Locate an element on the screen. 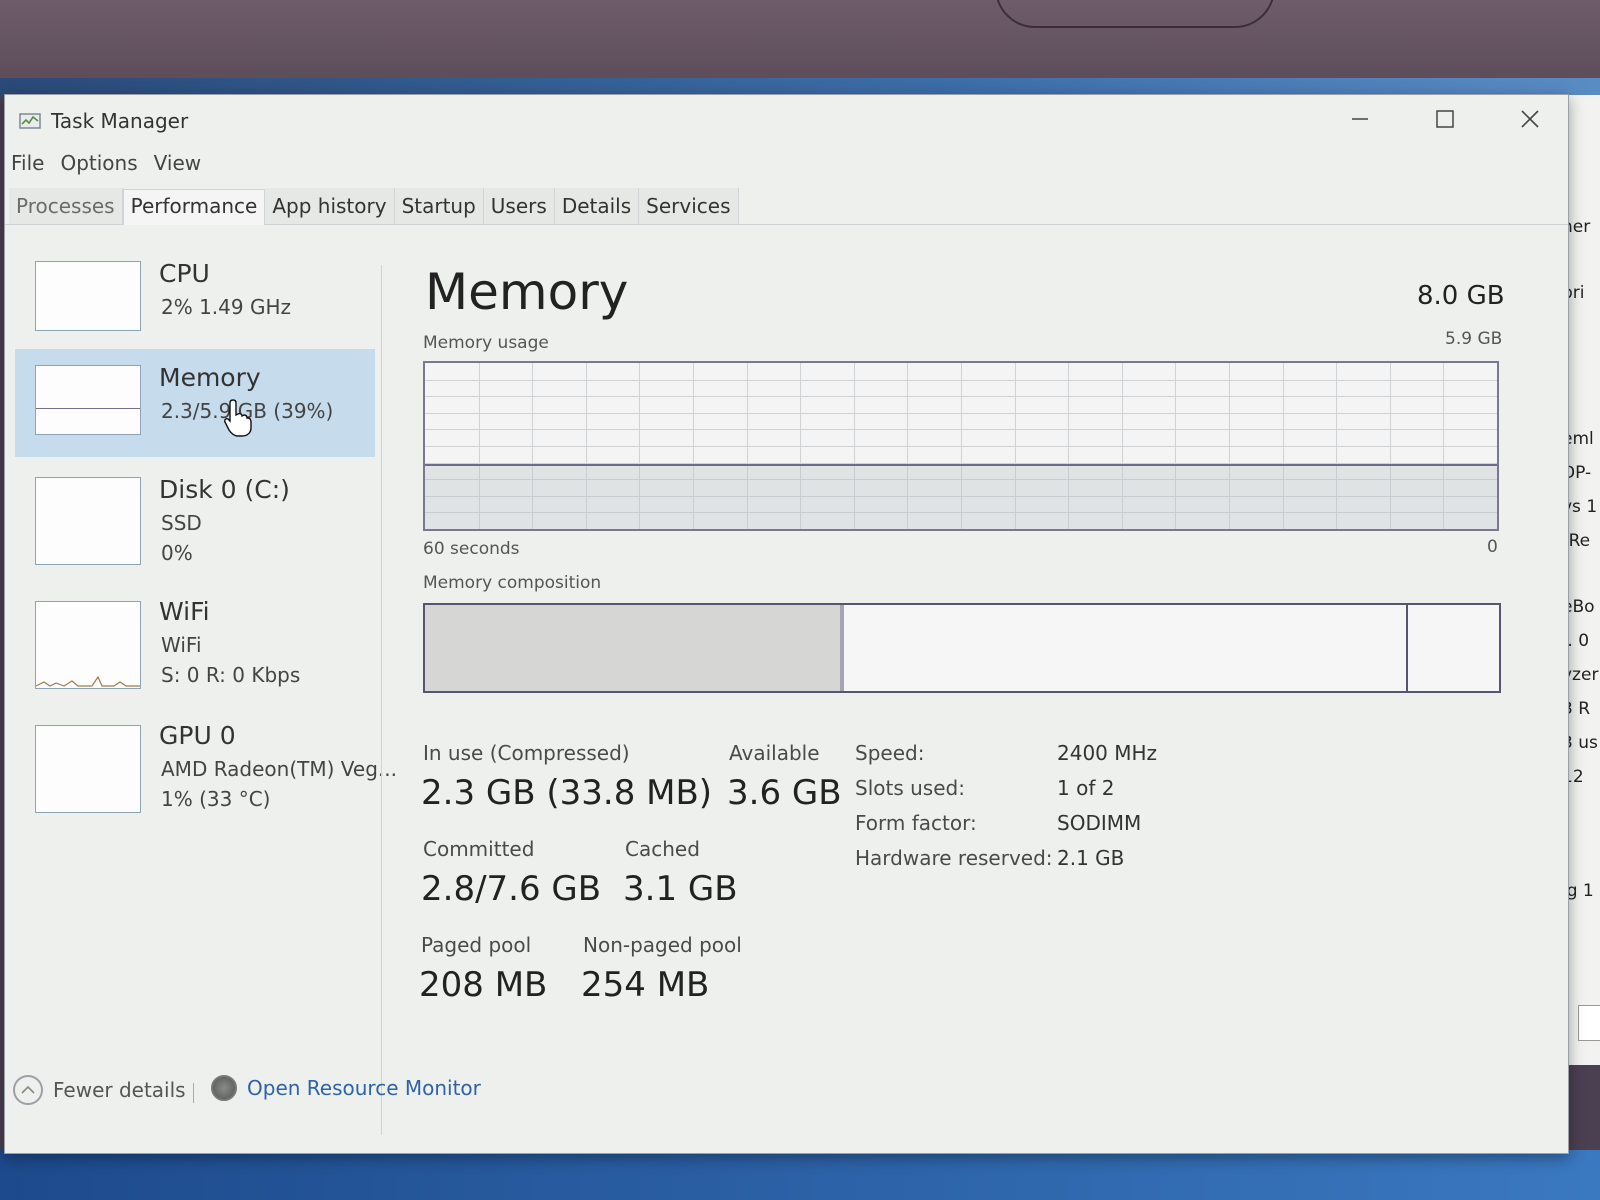 The image size is (1600, 1200). usage-graph-label: Memory usage is located at coordinates (486, 343).